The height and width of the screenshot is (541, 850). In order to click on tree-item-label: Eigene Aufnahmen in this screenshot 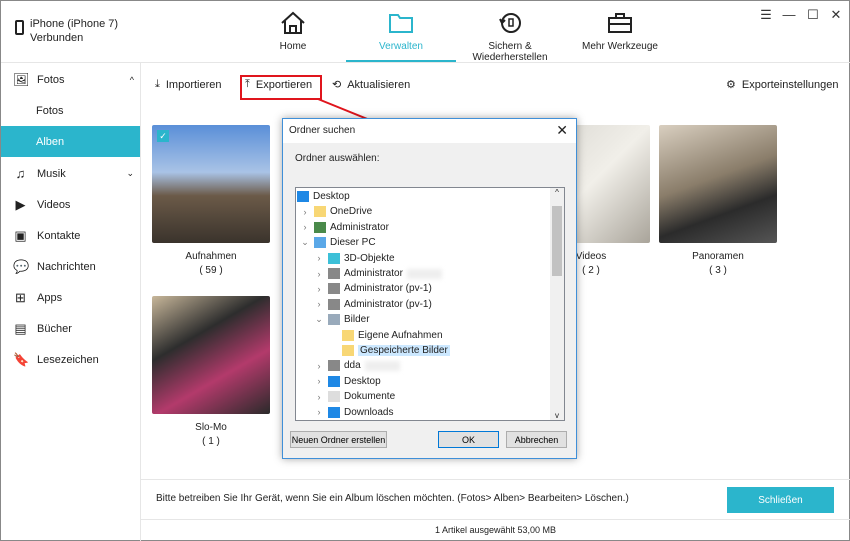, I will do `click(400, 335)`.